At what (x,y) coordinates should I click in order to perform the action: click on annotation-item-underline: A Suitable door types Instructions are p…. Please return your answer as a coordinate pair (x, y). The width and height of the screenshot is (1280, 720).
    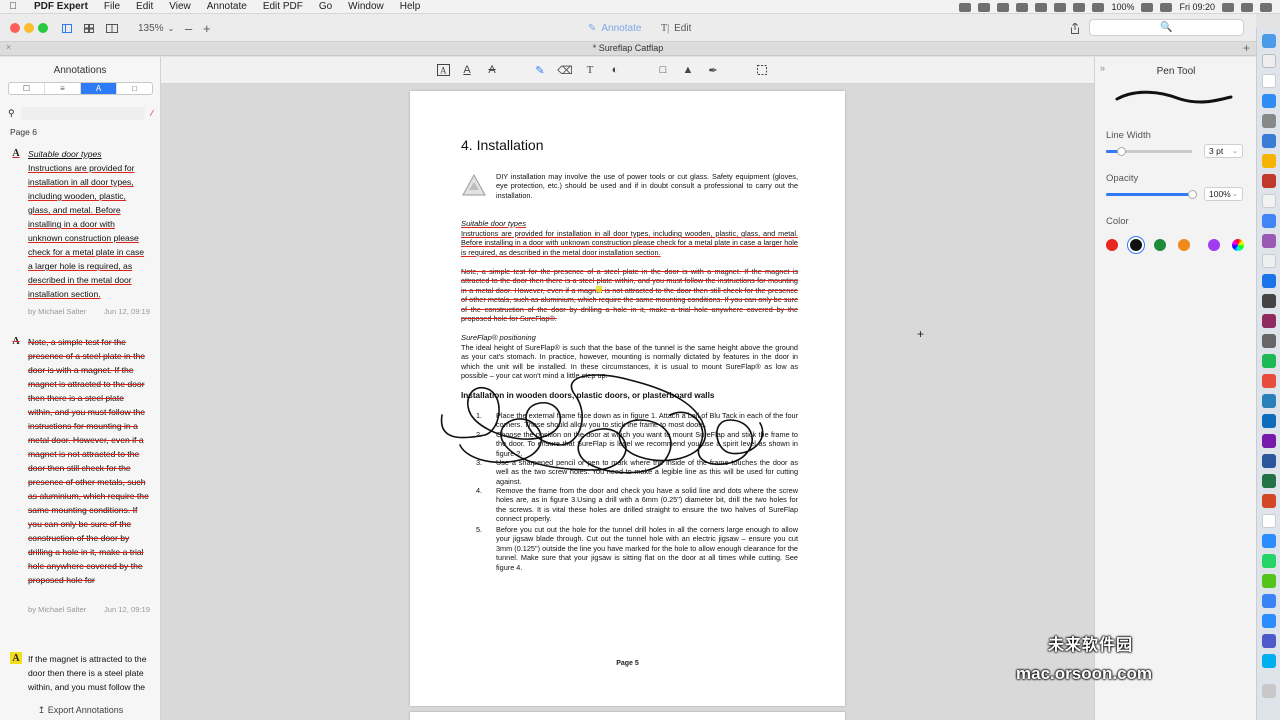
    Looking at the image, I should click on (80, 232).